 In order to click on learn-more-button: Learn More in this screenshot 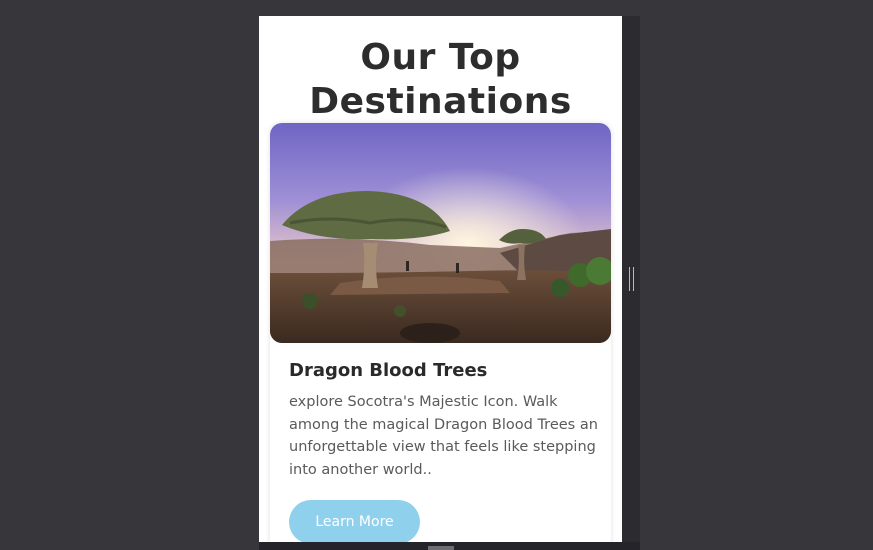, I will do `click(354, 521)`.